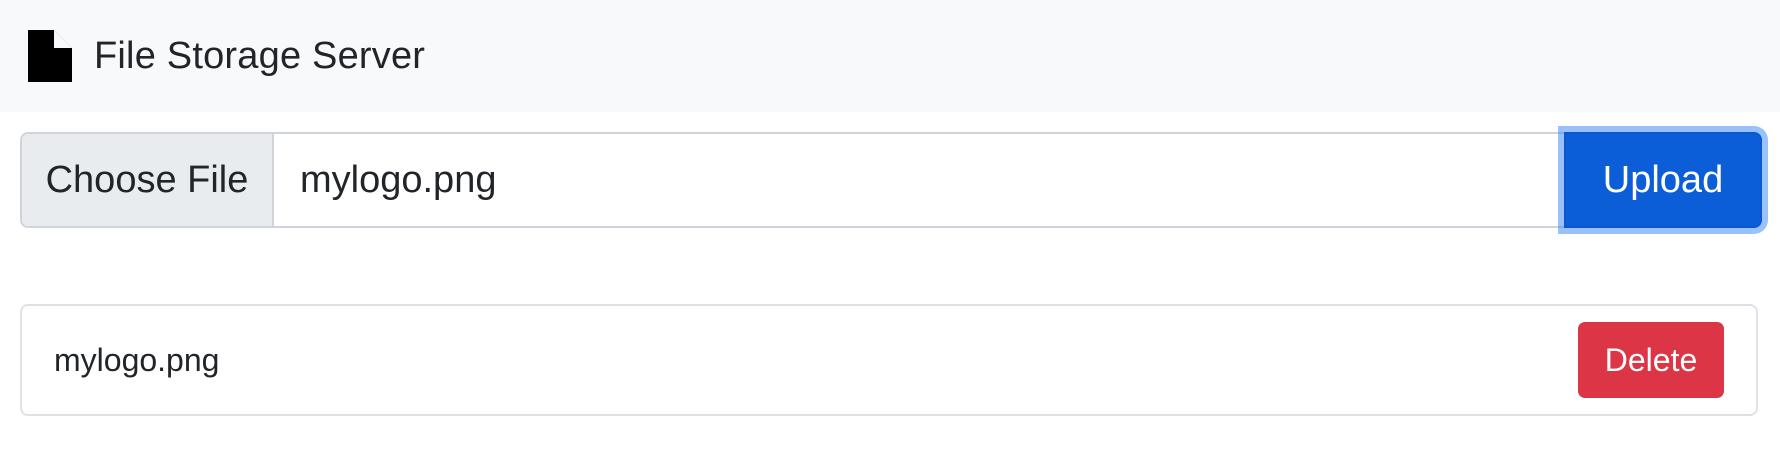 The height and width of the screenshot is (460, 1780). Describe the element at coordinates (148, 180) in the screenshot. I see `choose-file-button: Choose File` at that location.